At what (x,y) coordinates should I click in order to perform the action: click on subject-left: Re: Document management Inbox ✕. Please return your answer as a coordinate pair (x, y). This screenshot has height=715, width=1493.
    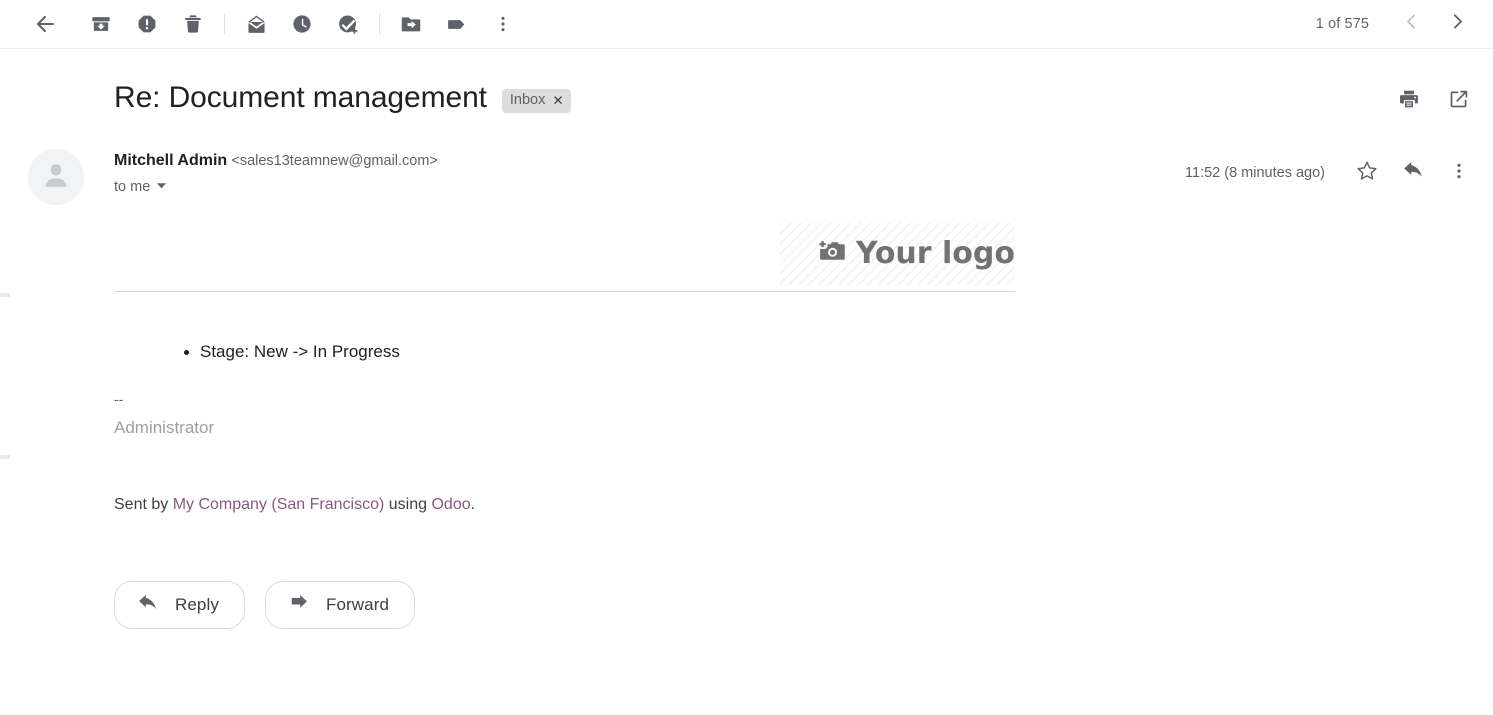
    Looking at the image, I should click on (751, 98).